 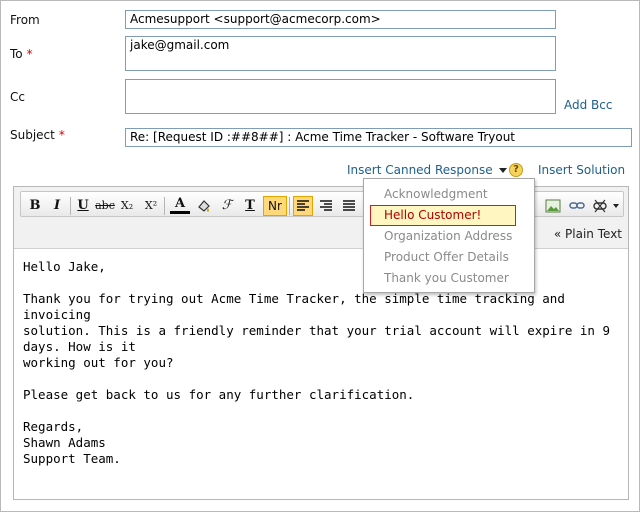 I want to click on signature-line: Regards,, so click(x=53, y=426).